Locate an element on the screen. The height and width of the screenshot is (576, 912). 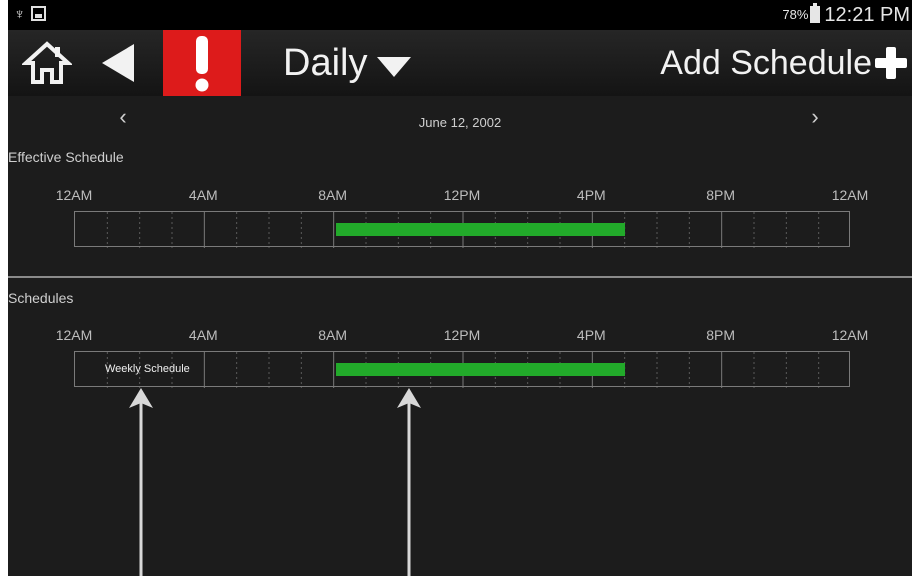
schedule-active-bar is located at coordinates (480, 369).